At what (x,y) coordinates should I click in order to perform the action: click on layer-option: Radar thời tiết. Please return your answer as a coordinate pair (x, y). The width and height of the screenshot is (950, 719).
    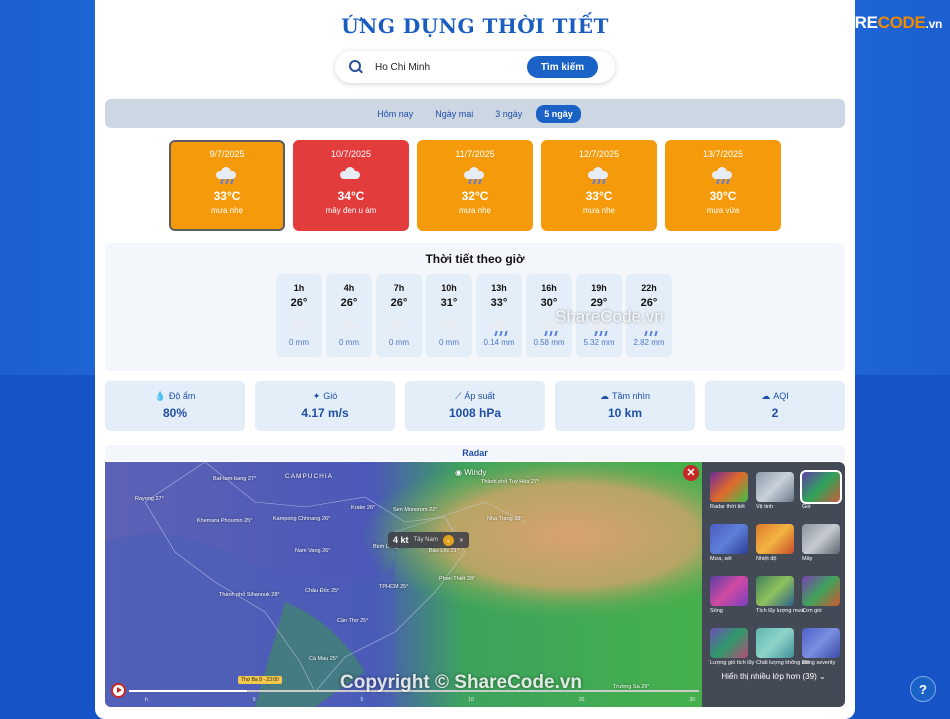
    Looking at the image, I should click on (730, 492).